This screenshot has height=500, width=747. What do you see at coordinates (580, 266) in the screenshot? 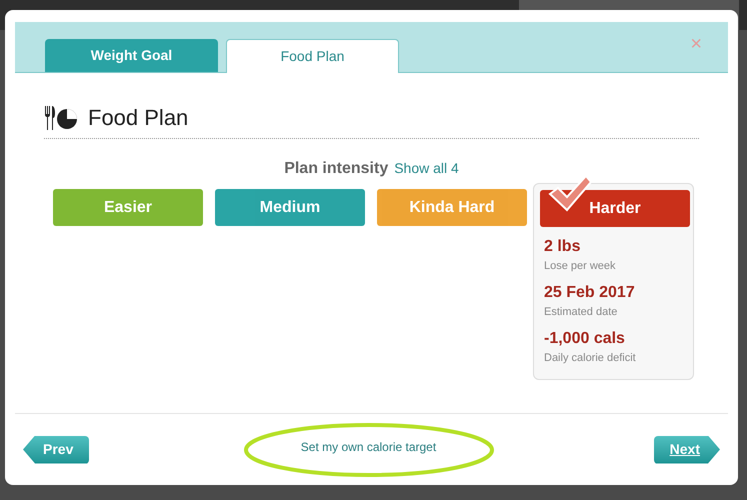
I see `stat-caption: Lose per week` at bounding box center [580, 266].